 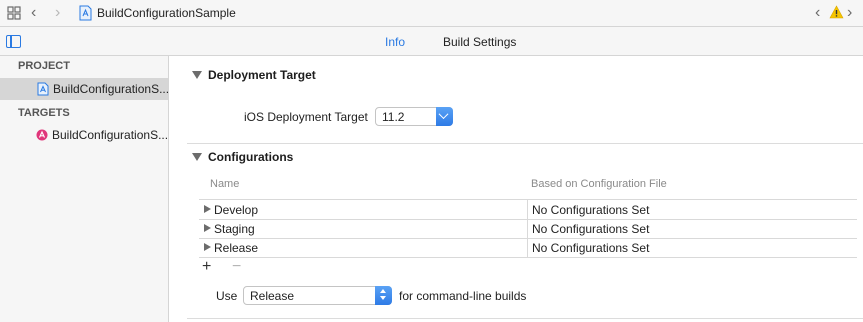 I want to click on sidebar-toggle-icon, so click(x=13, y=41).